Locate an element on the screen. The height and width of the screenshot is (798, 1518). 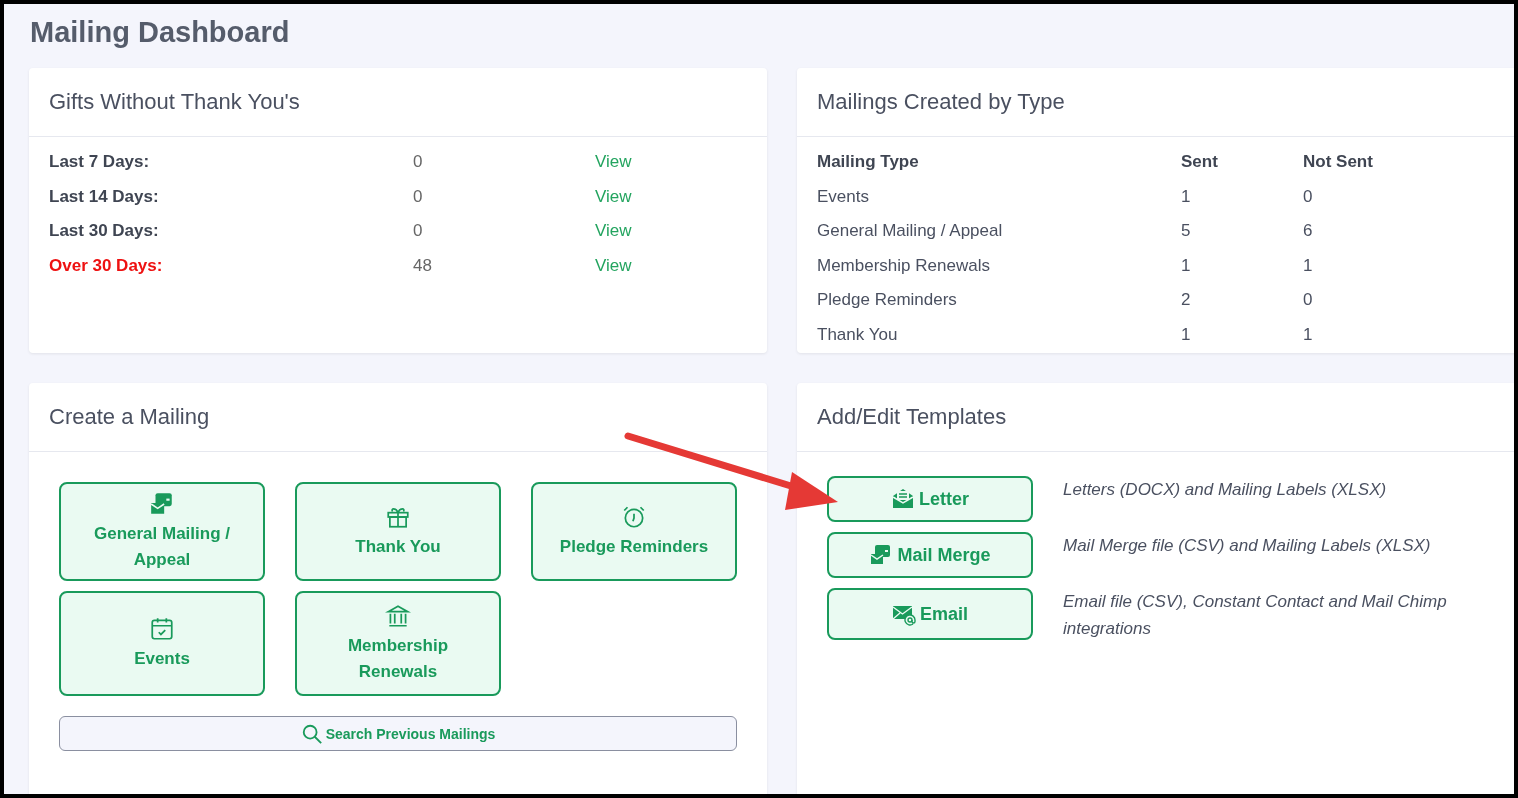
table-cell-text: 5 is located at coordinates (1186, 231).